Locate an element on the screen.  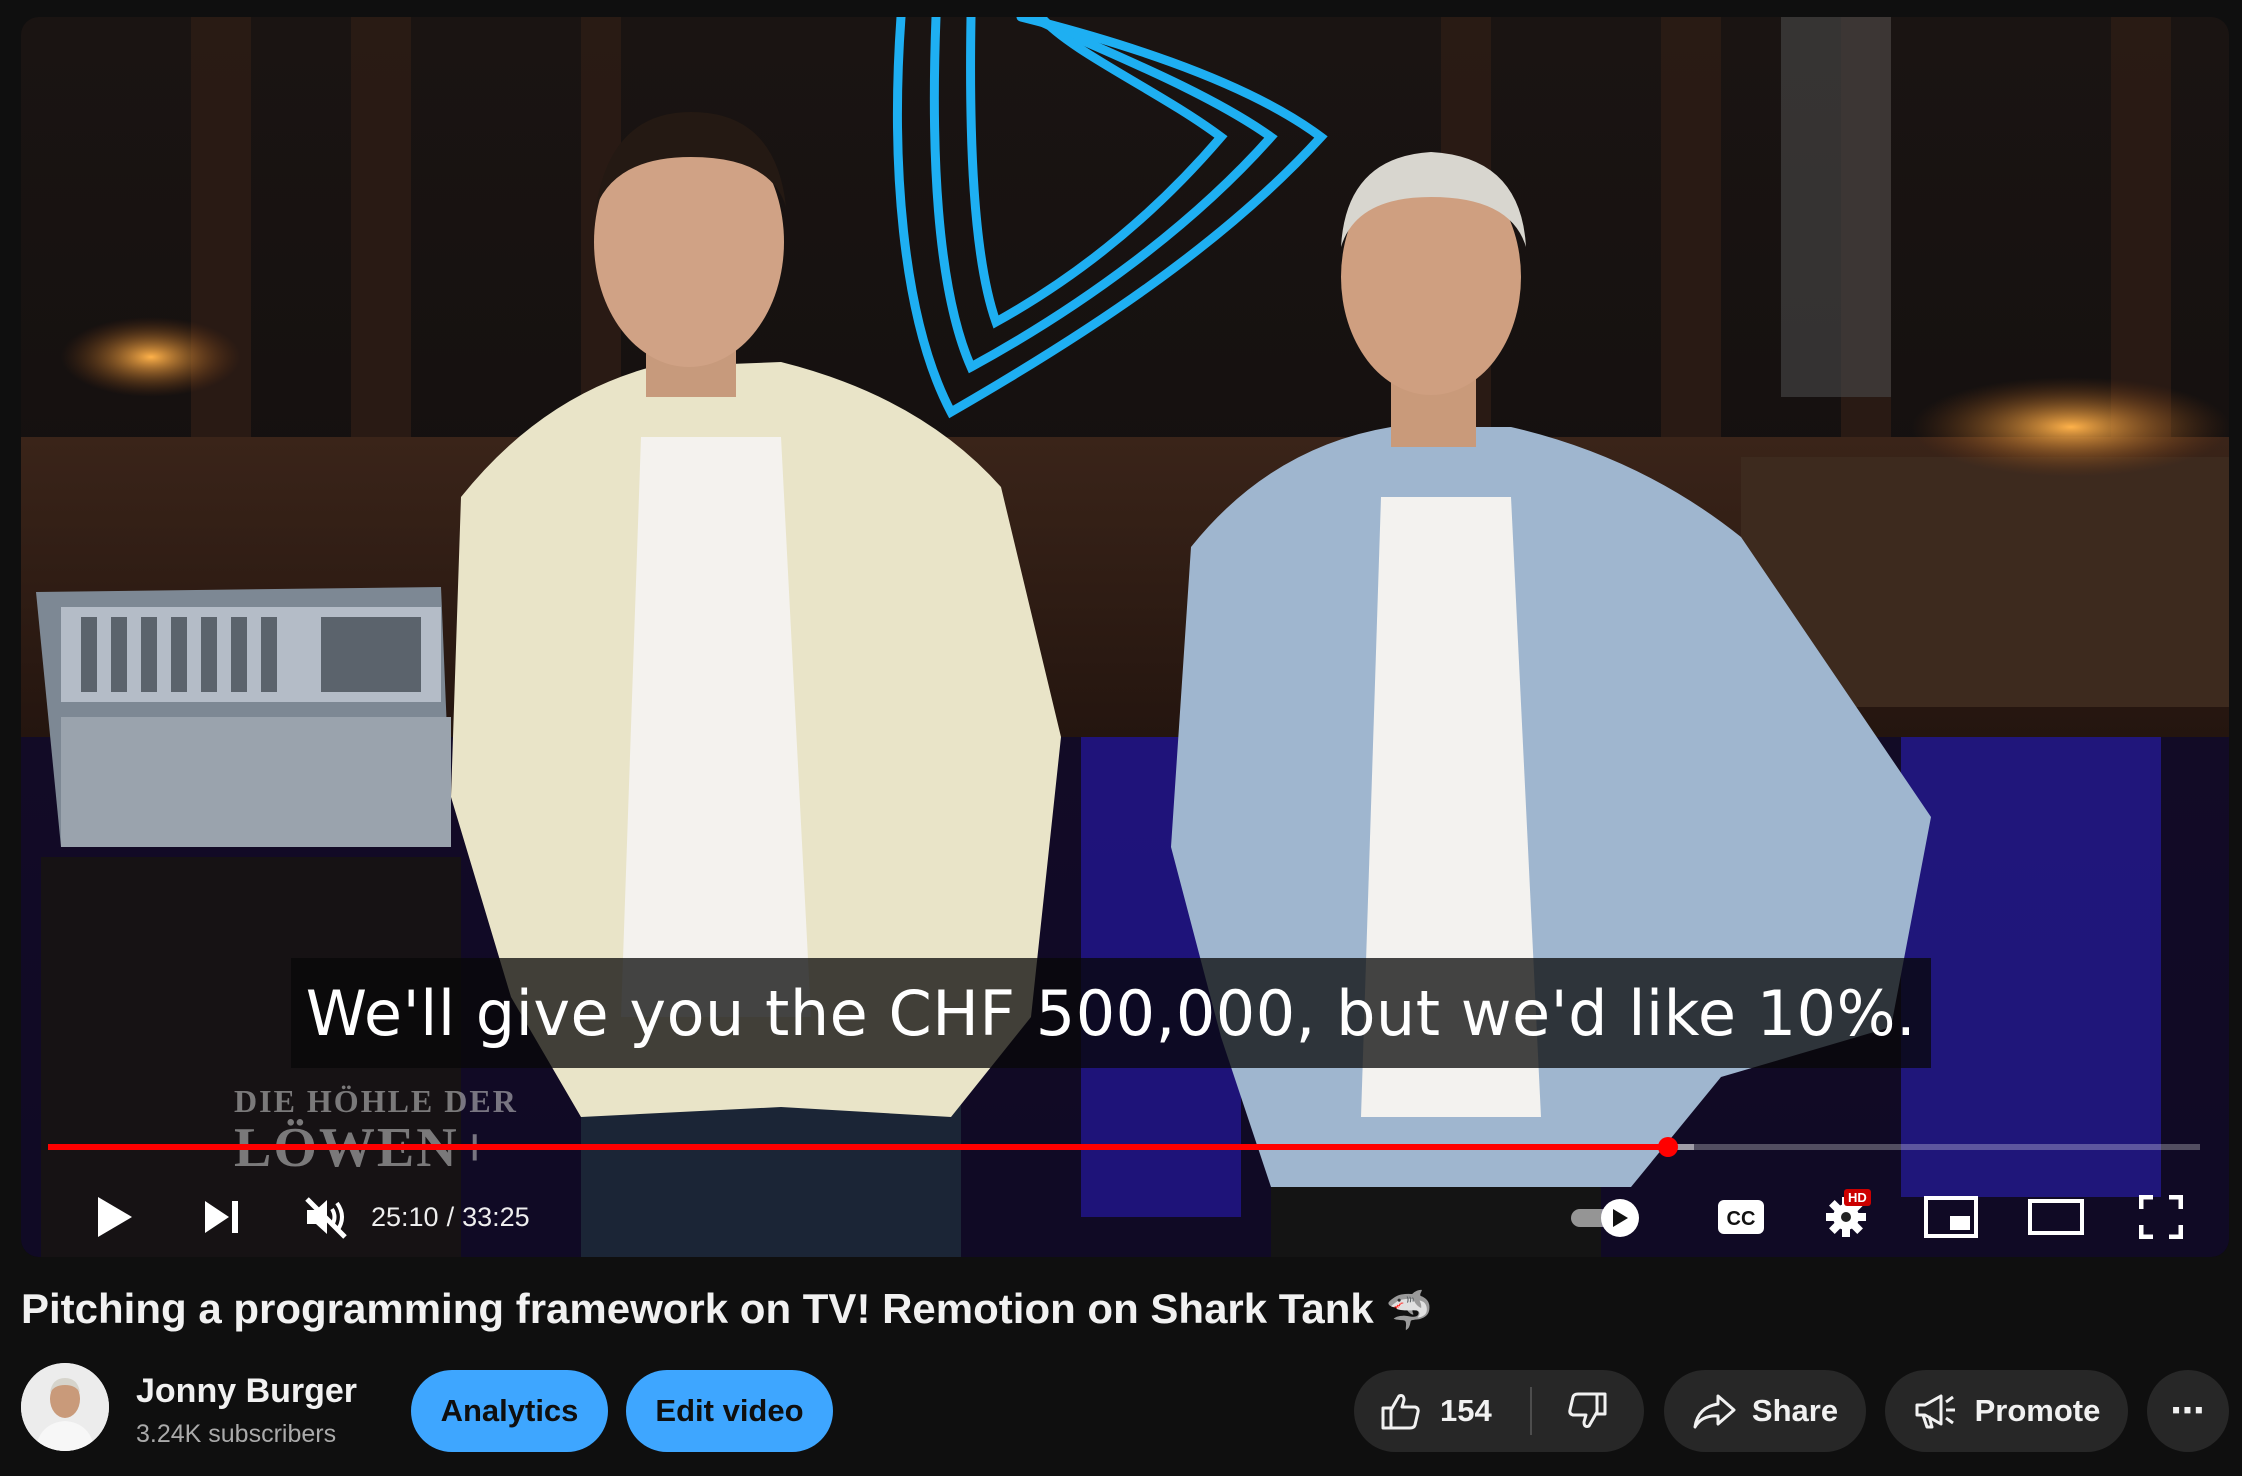
share-button: Share is located at coordinates (1765, 1411).